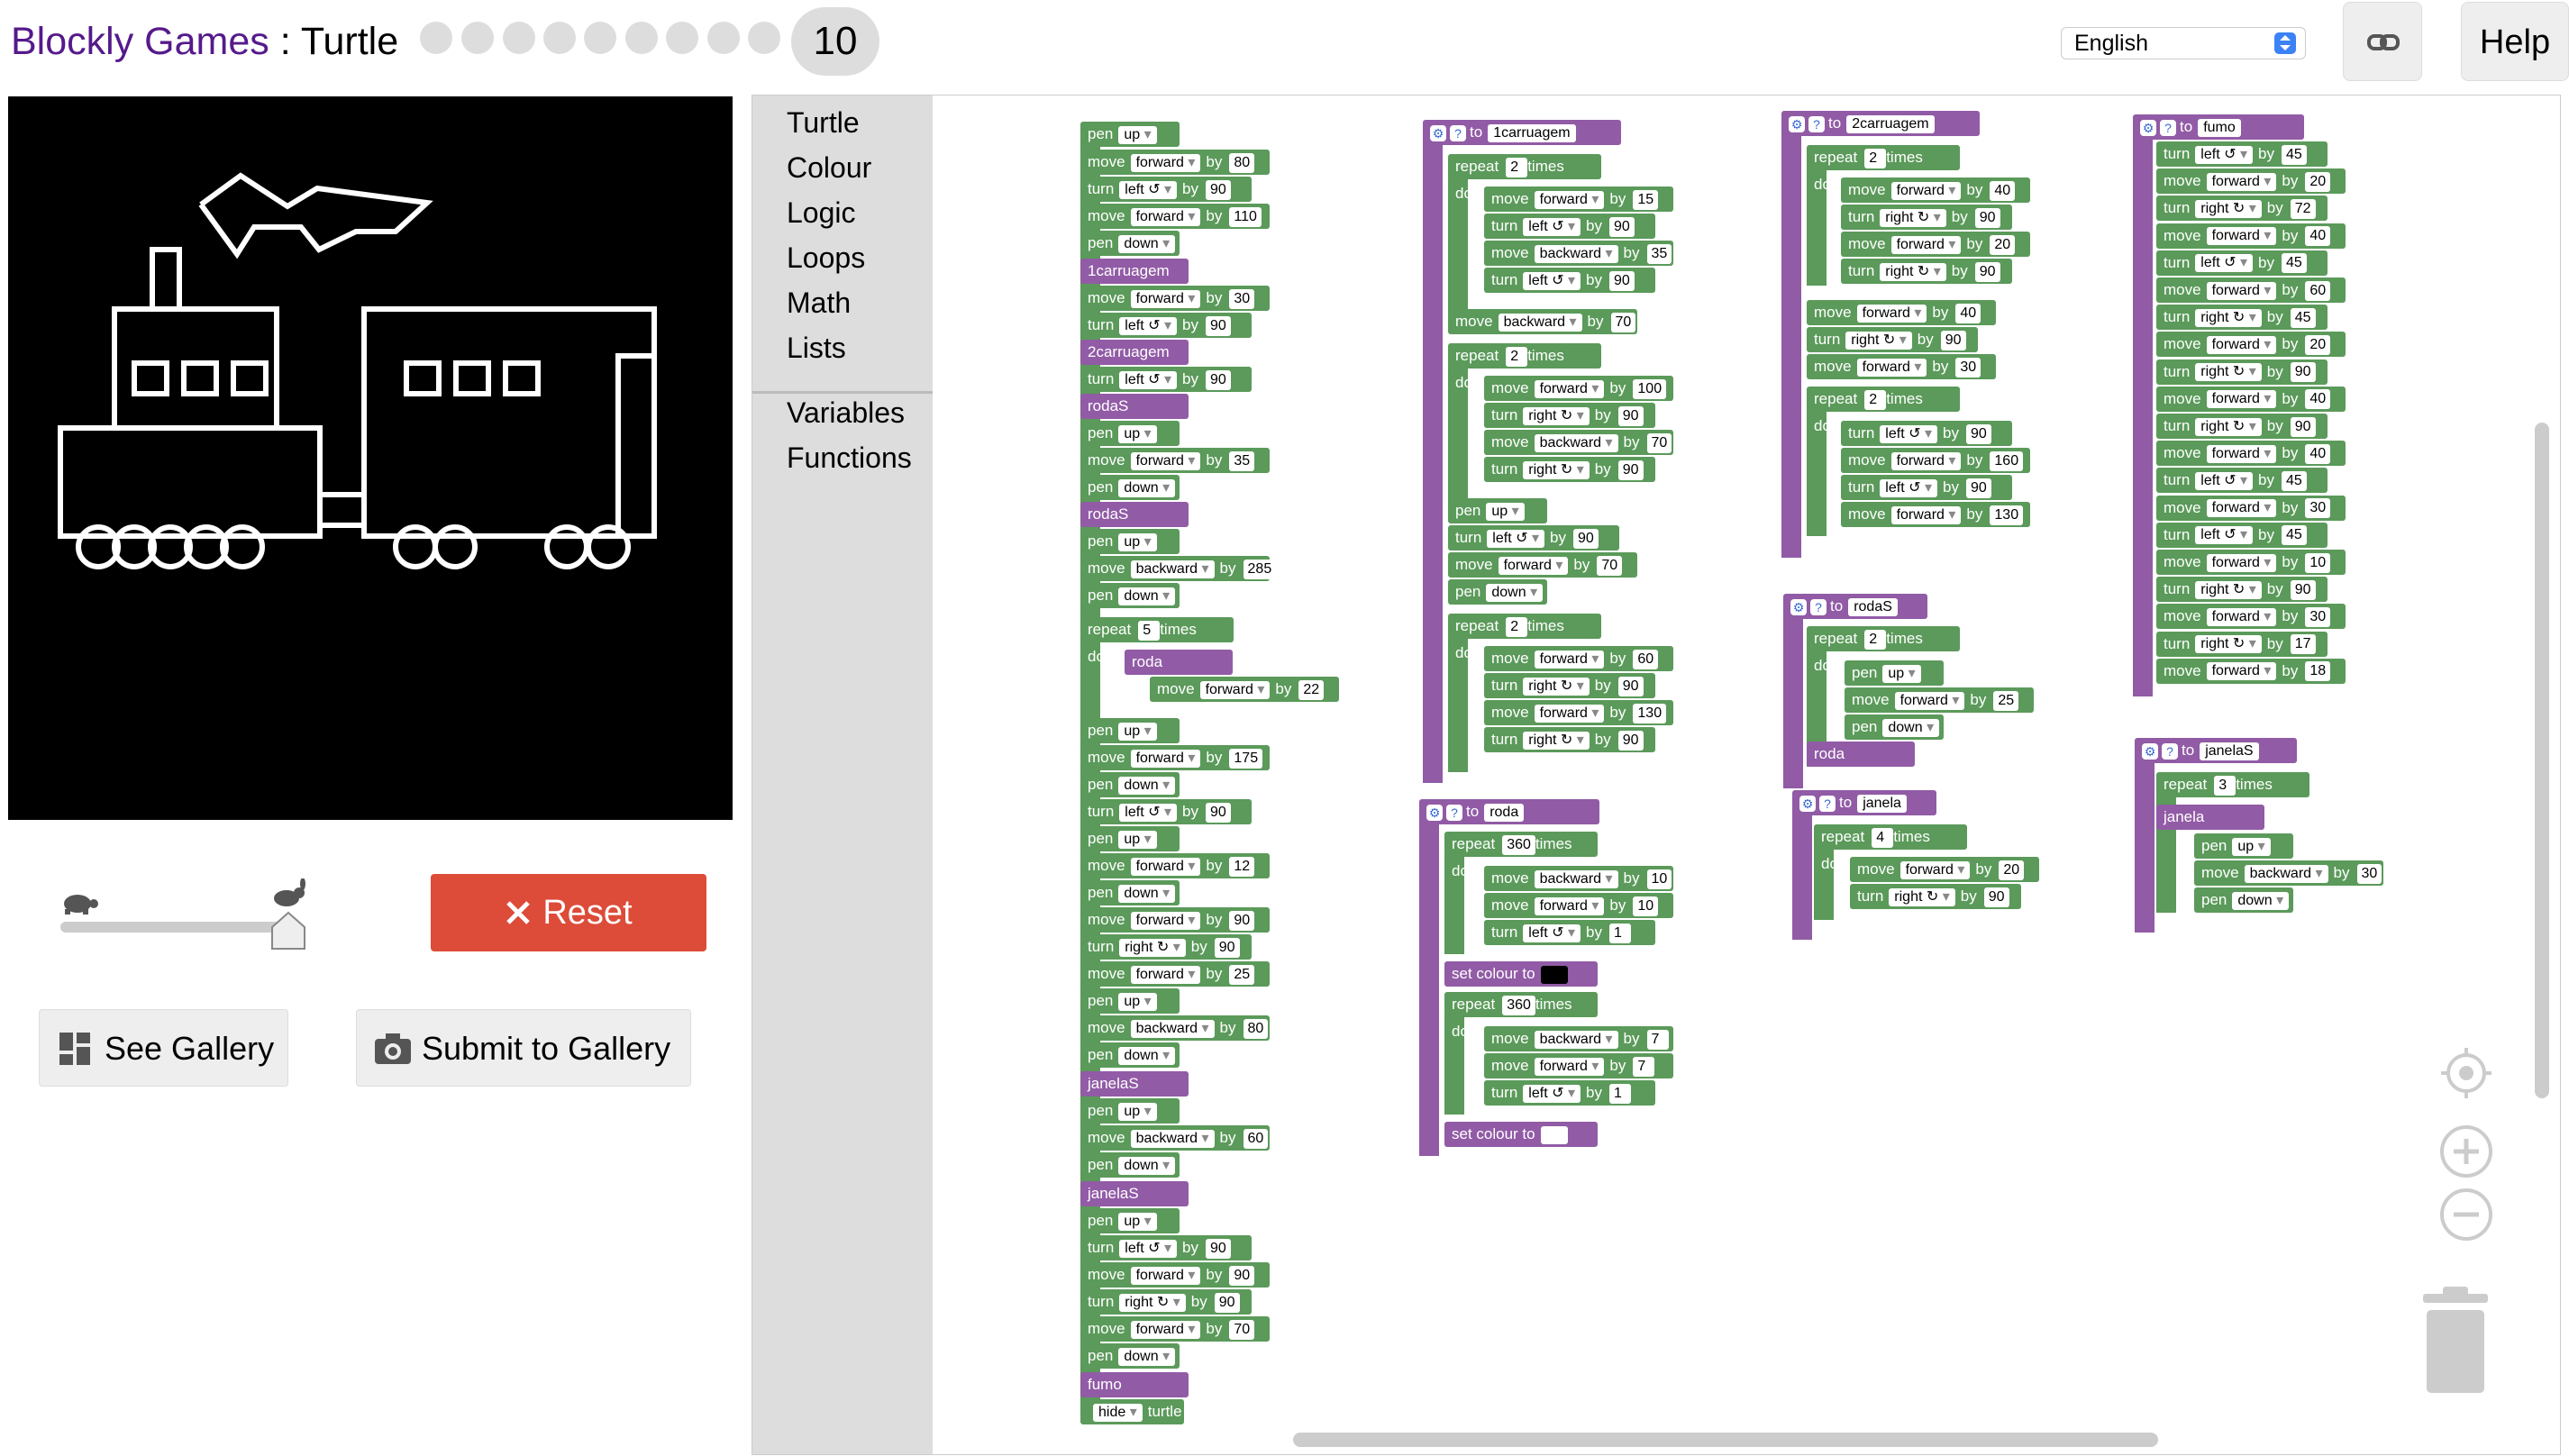 This screenshot has height=1456, width=2569. What do you see at coordinates (1157, 630) in the screenshot?
I see `repeat-block: repeat 5 times` at bounding box center [1157, 630].